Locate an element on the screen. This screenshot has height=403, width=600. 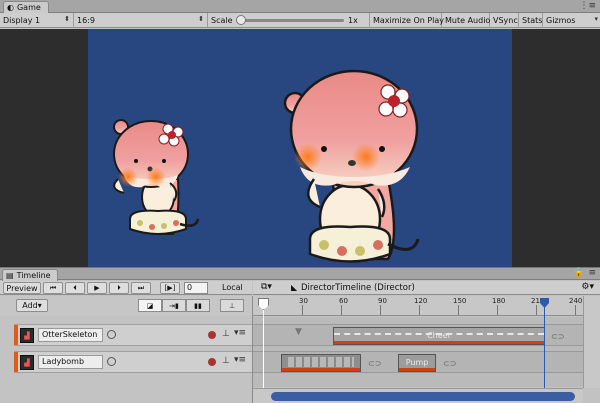
track-header-otterskeleton: ▟ OtterSkeleton ⊥ ▾≡ is located at coordinates (133, 335).